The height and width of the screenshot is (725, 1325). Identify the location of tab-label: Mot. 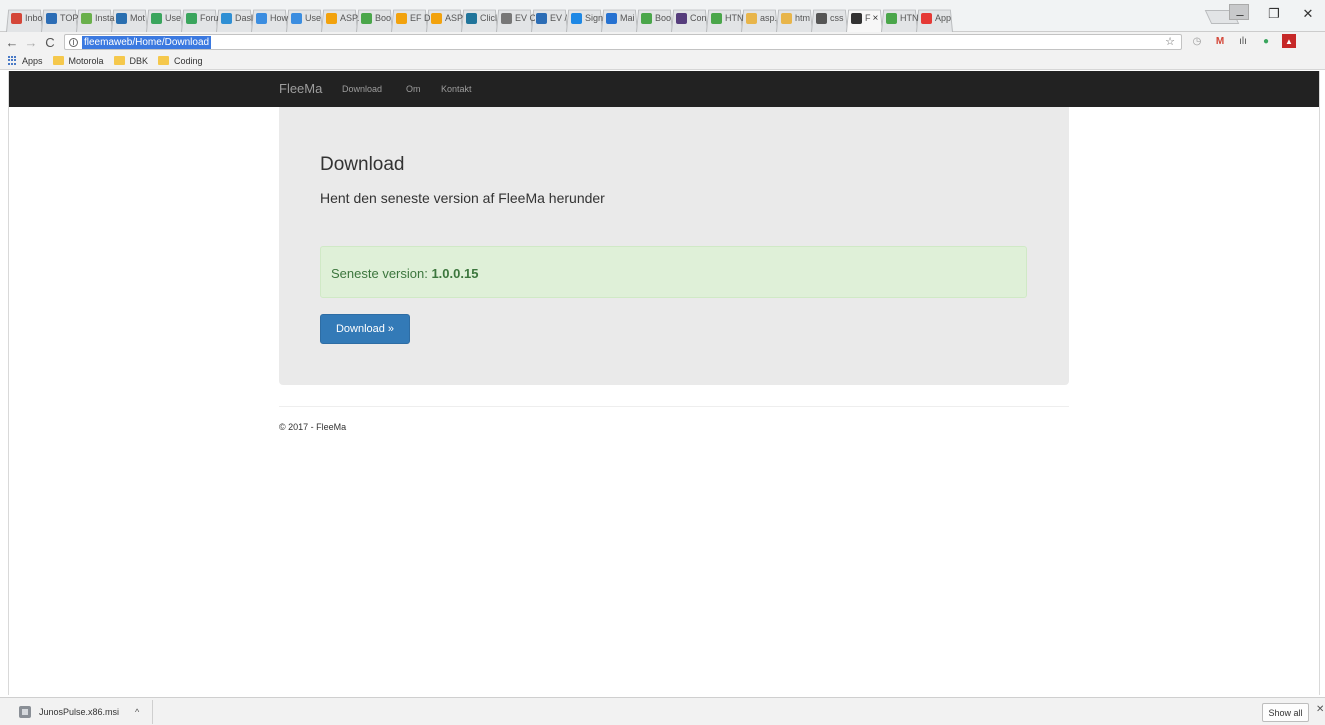
(138, 18).